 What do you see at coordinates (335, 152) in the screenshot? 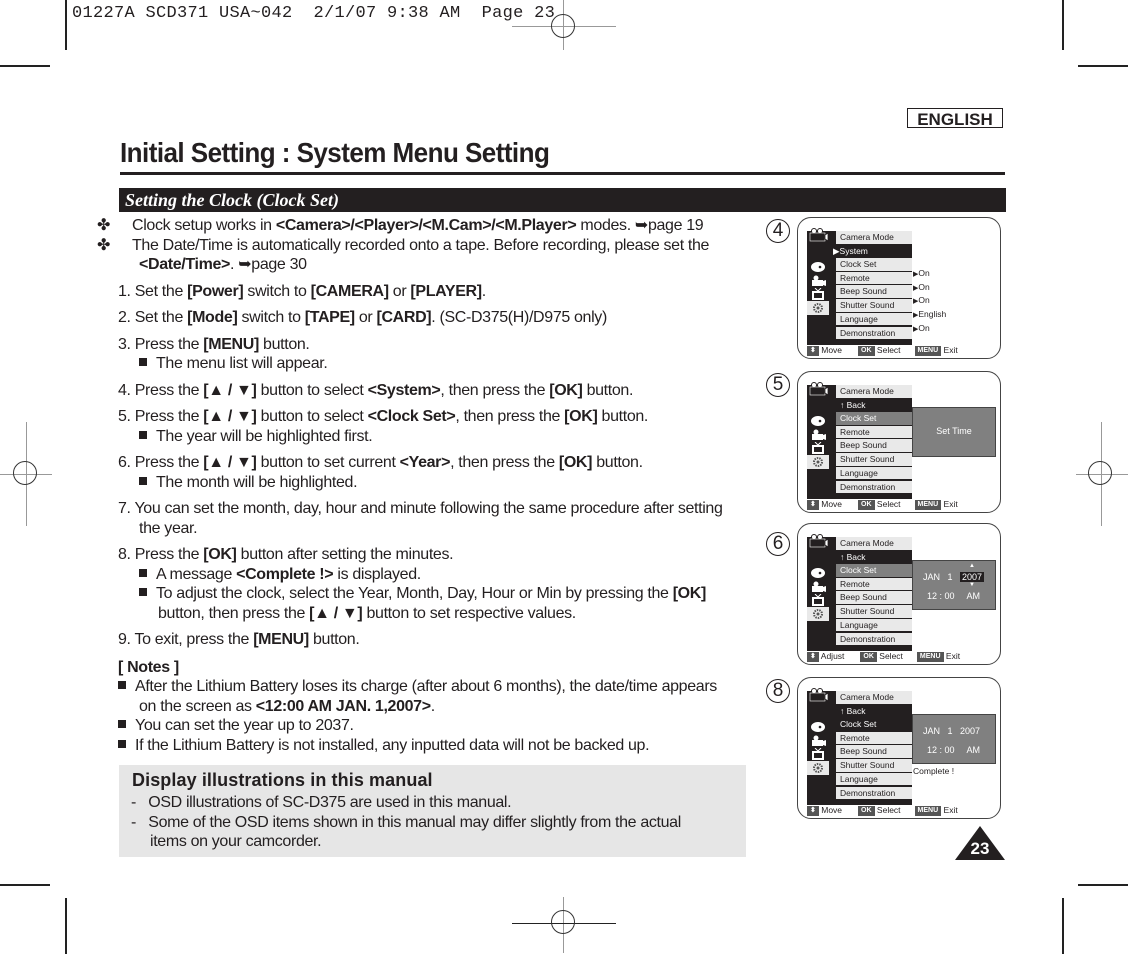
I see `page-title: Initial Setting : System Menu Setting` at bounding box center [335, 152].